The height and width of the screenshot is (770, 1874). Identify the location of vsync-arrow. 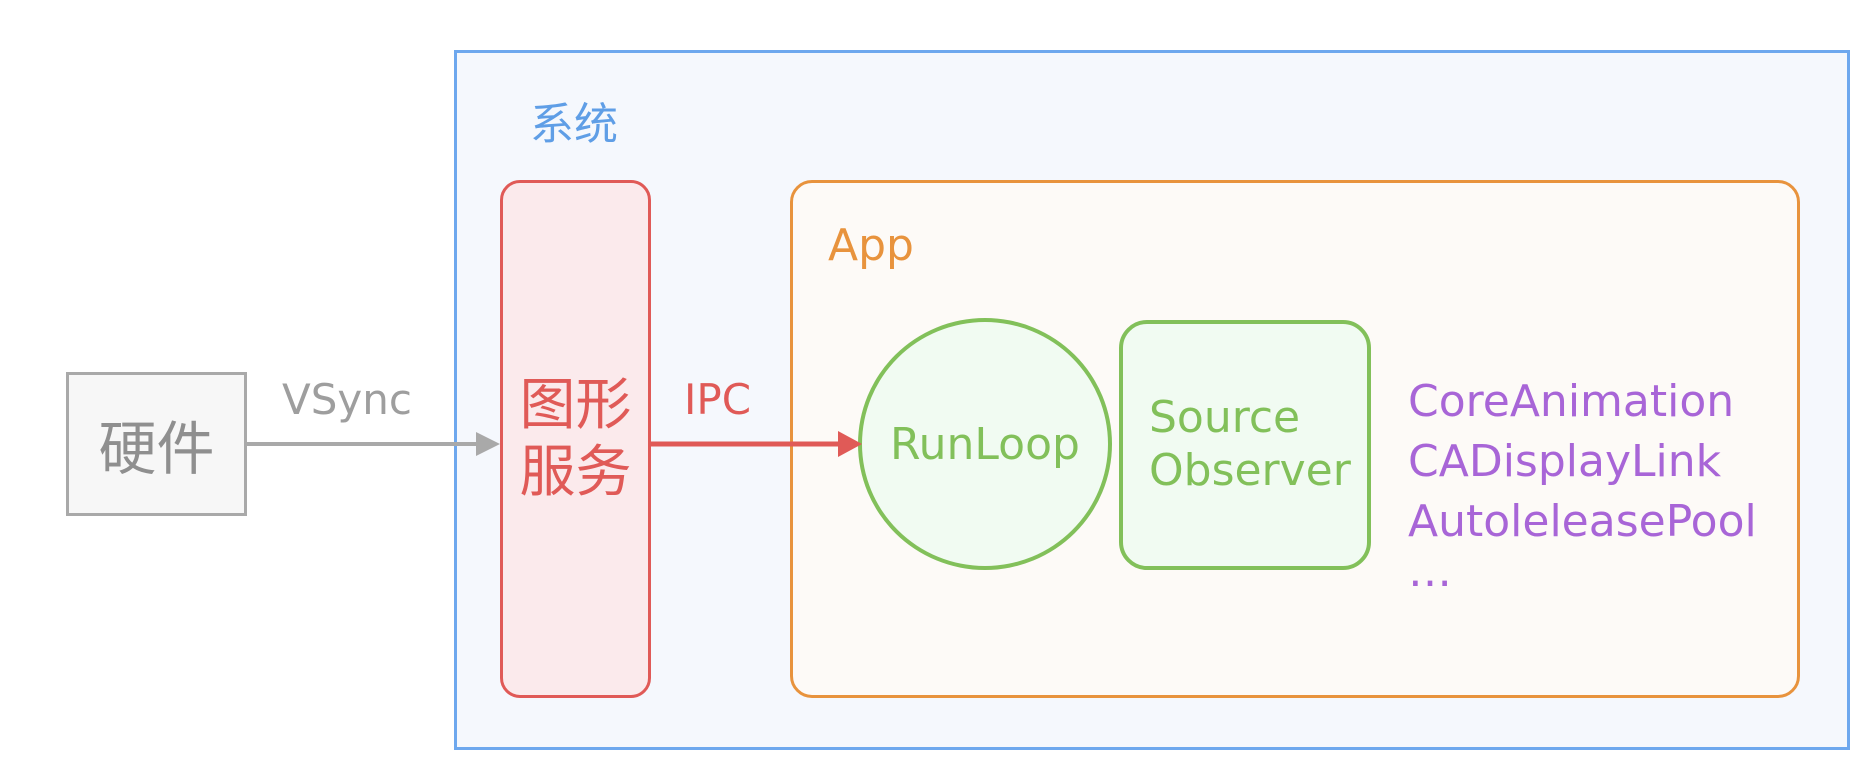
(373, 444).